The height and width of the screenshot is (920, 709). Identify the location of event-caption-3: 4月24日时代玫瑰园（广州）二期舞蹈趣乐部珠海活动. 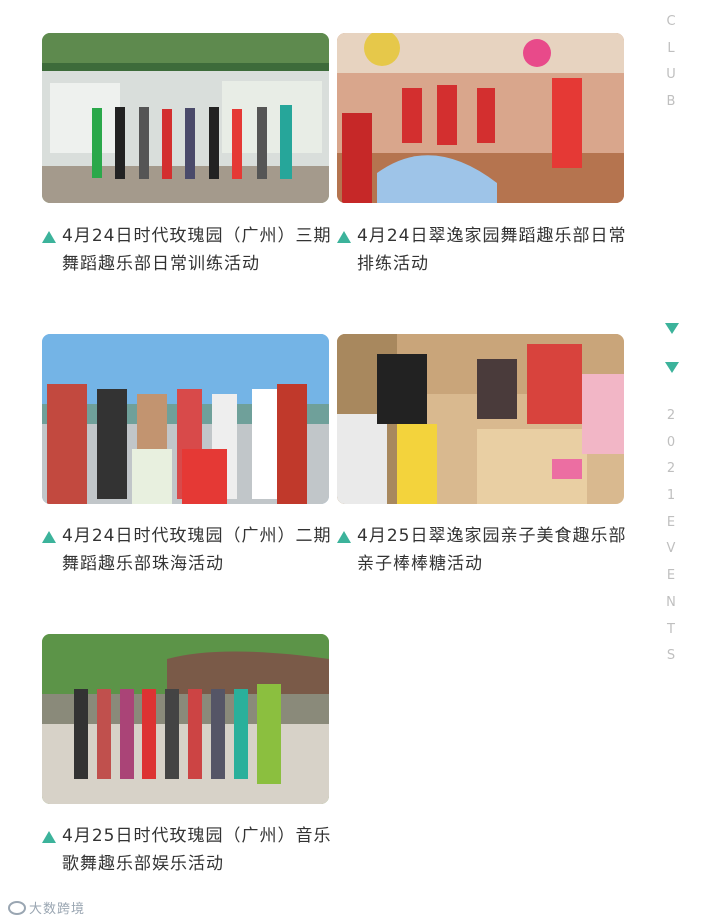
(187, 550).